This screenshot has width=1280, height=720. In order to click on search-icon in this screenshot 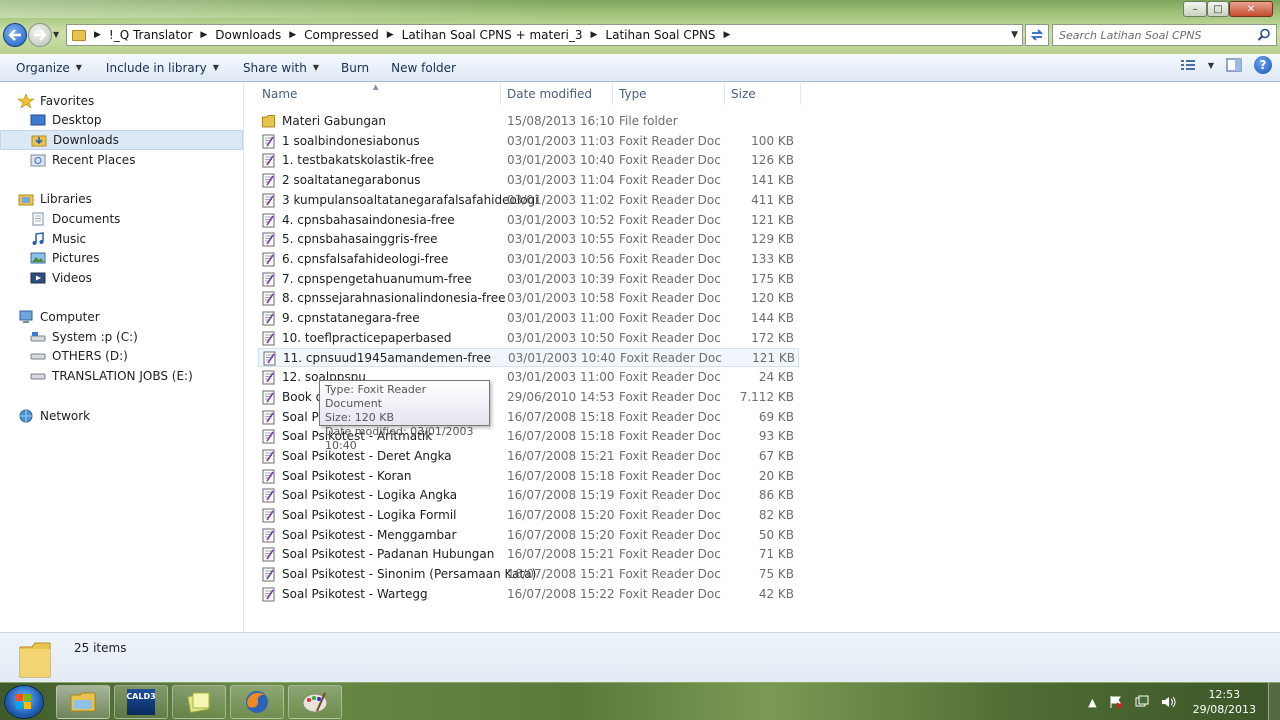, I will do `click(1264, 35)`.